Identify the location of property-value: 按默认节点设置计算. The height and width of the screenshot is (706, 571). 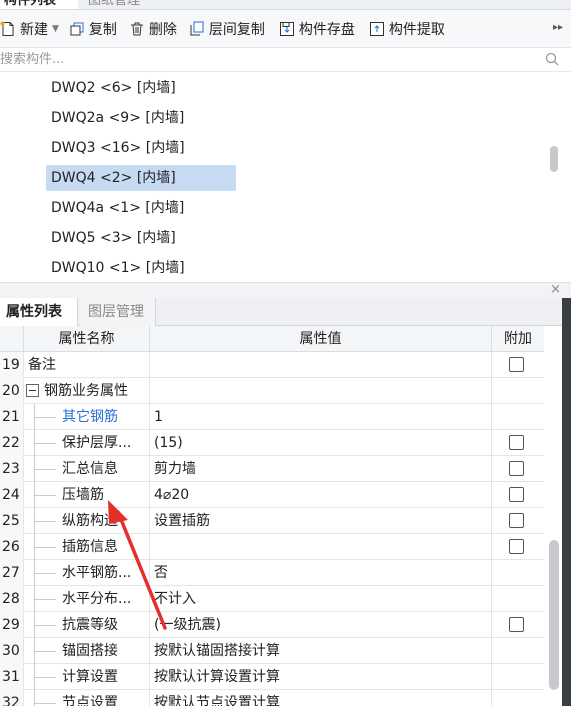
(321, 698).